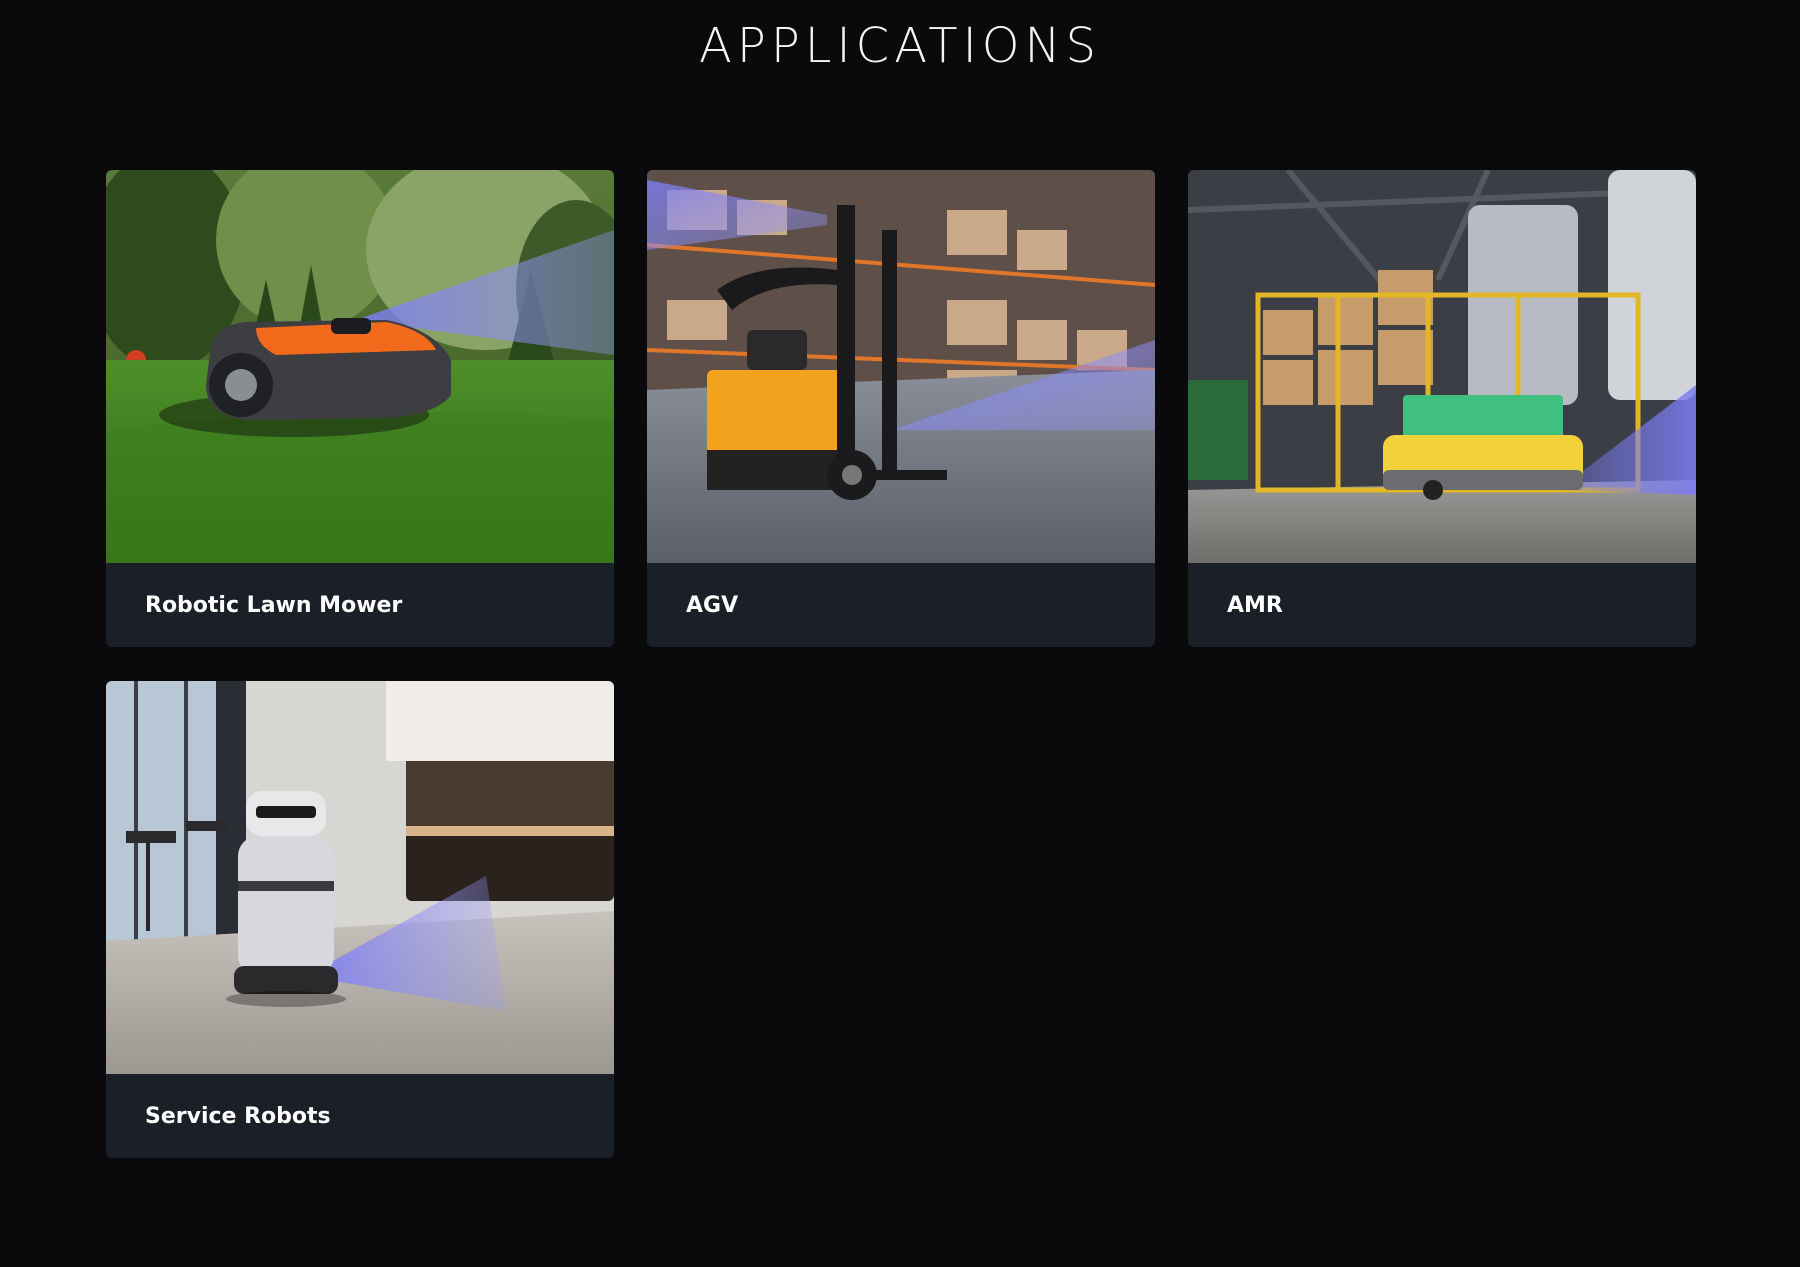 The height and width of the screenshot is (1267, 1800). What do you see at coordinates (901, 366) in the screenshot?
I see `agv-forklift-image` at bounding box center [901, 366].